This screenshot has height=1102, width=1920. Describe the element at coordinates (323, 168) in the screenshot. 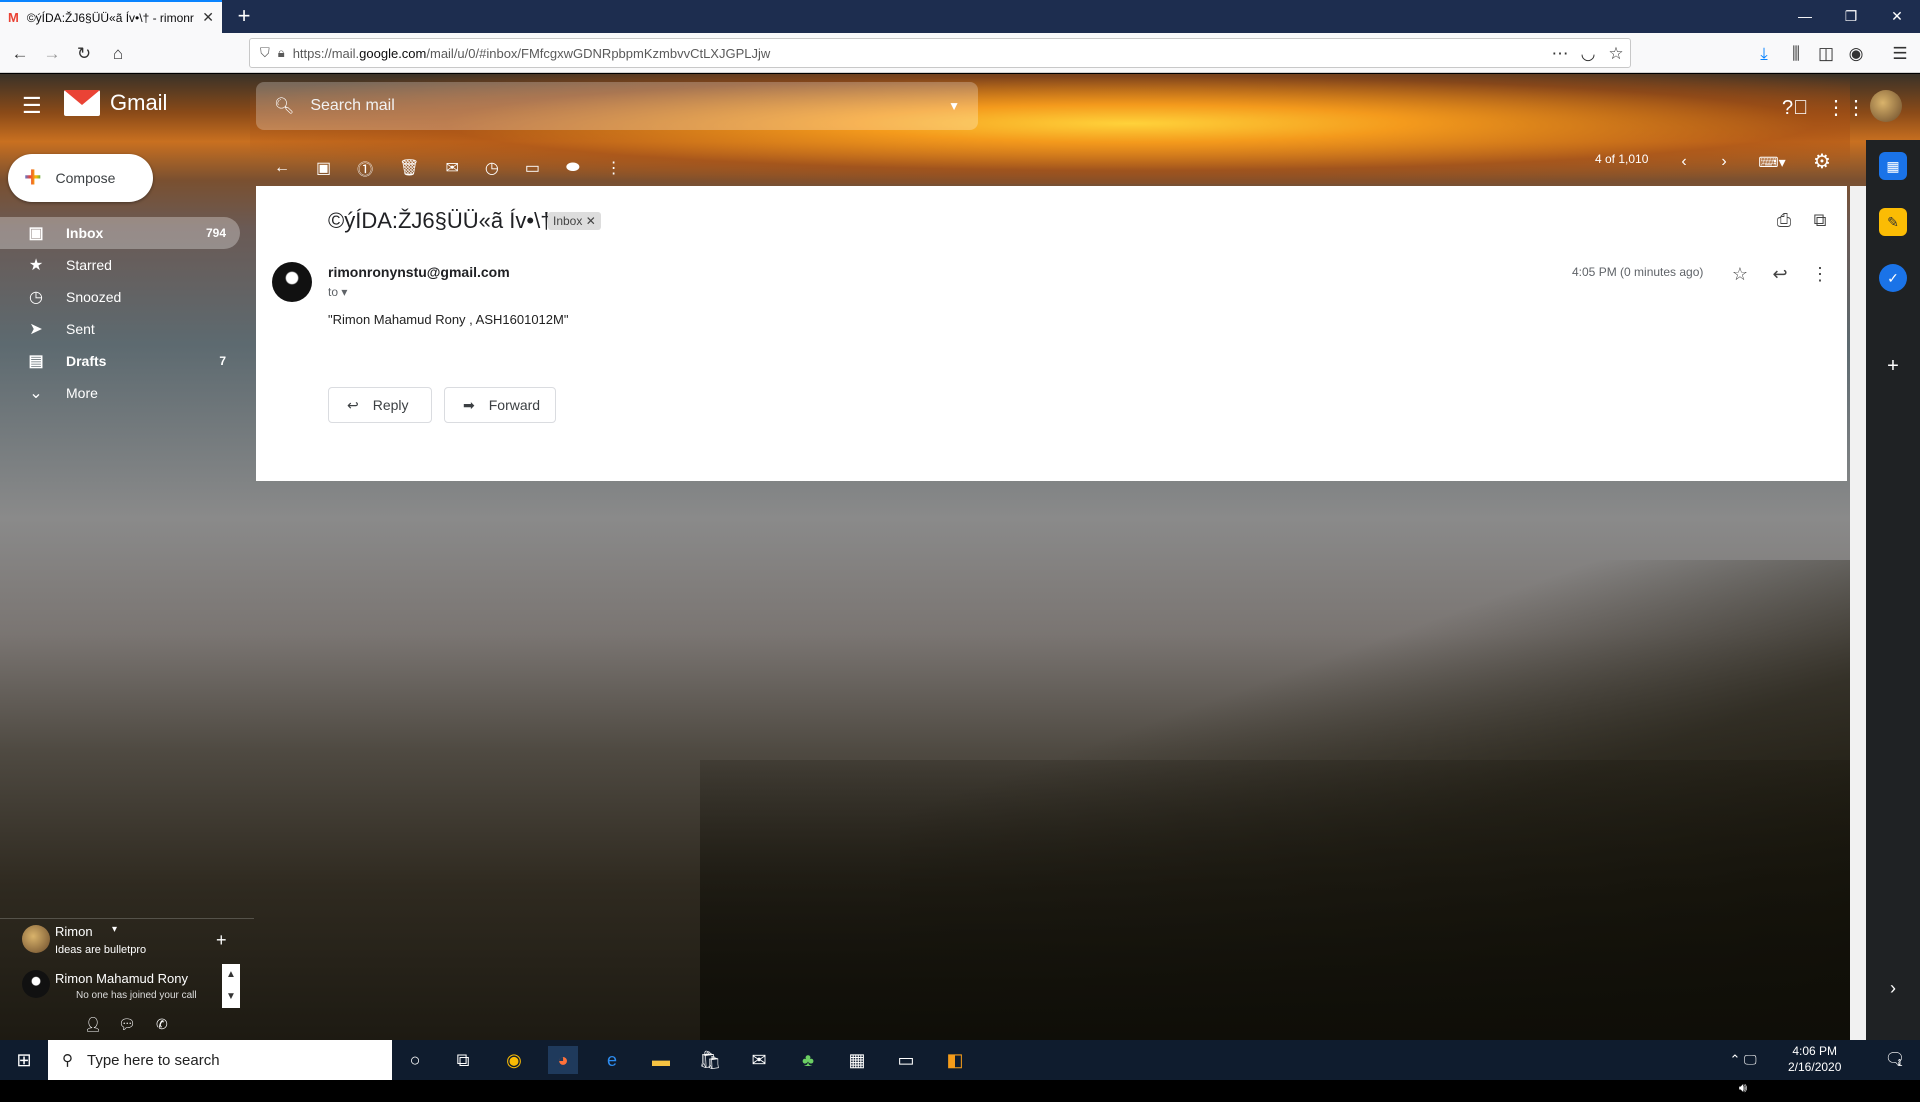

I see `archive-icon: ▣` at that location.